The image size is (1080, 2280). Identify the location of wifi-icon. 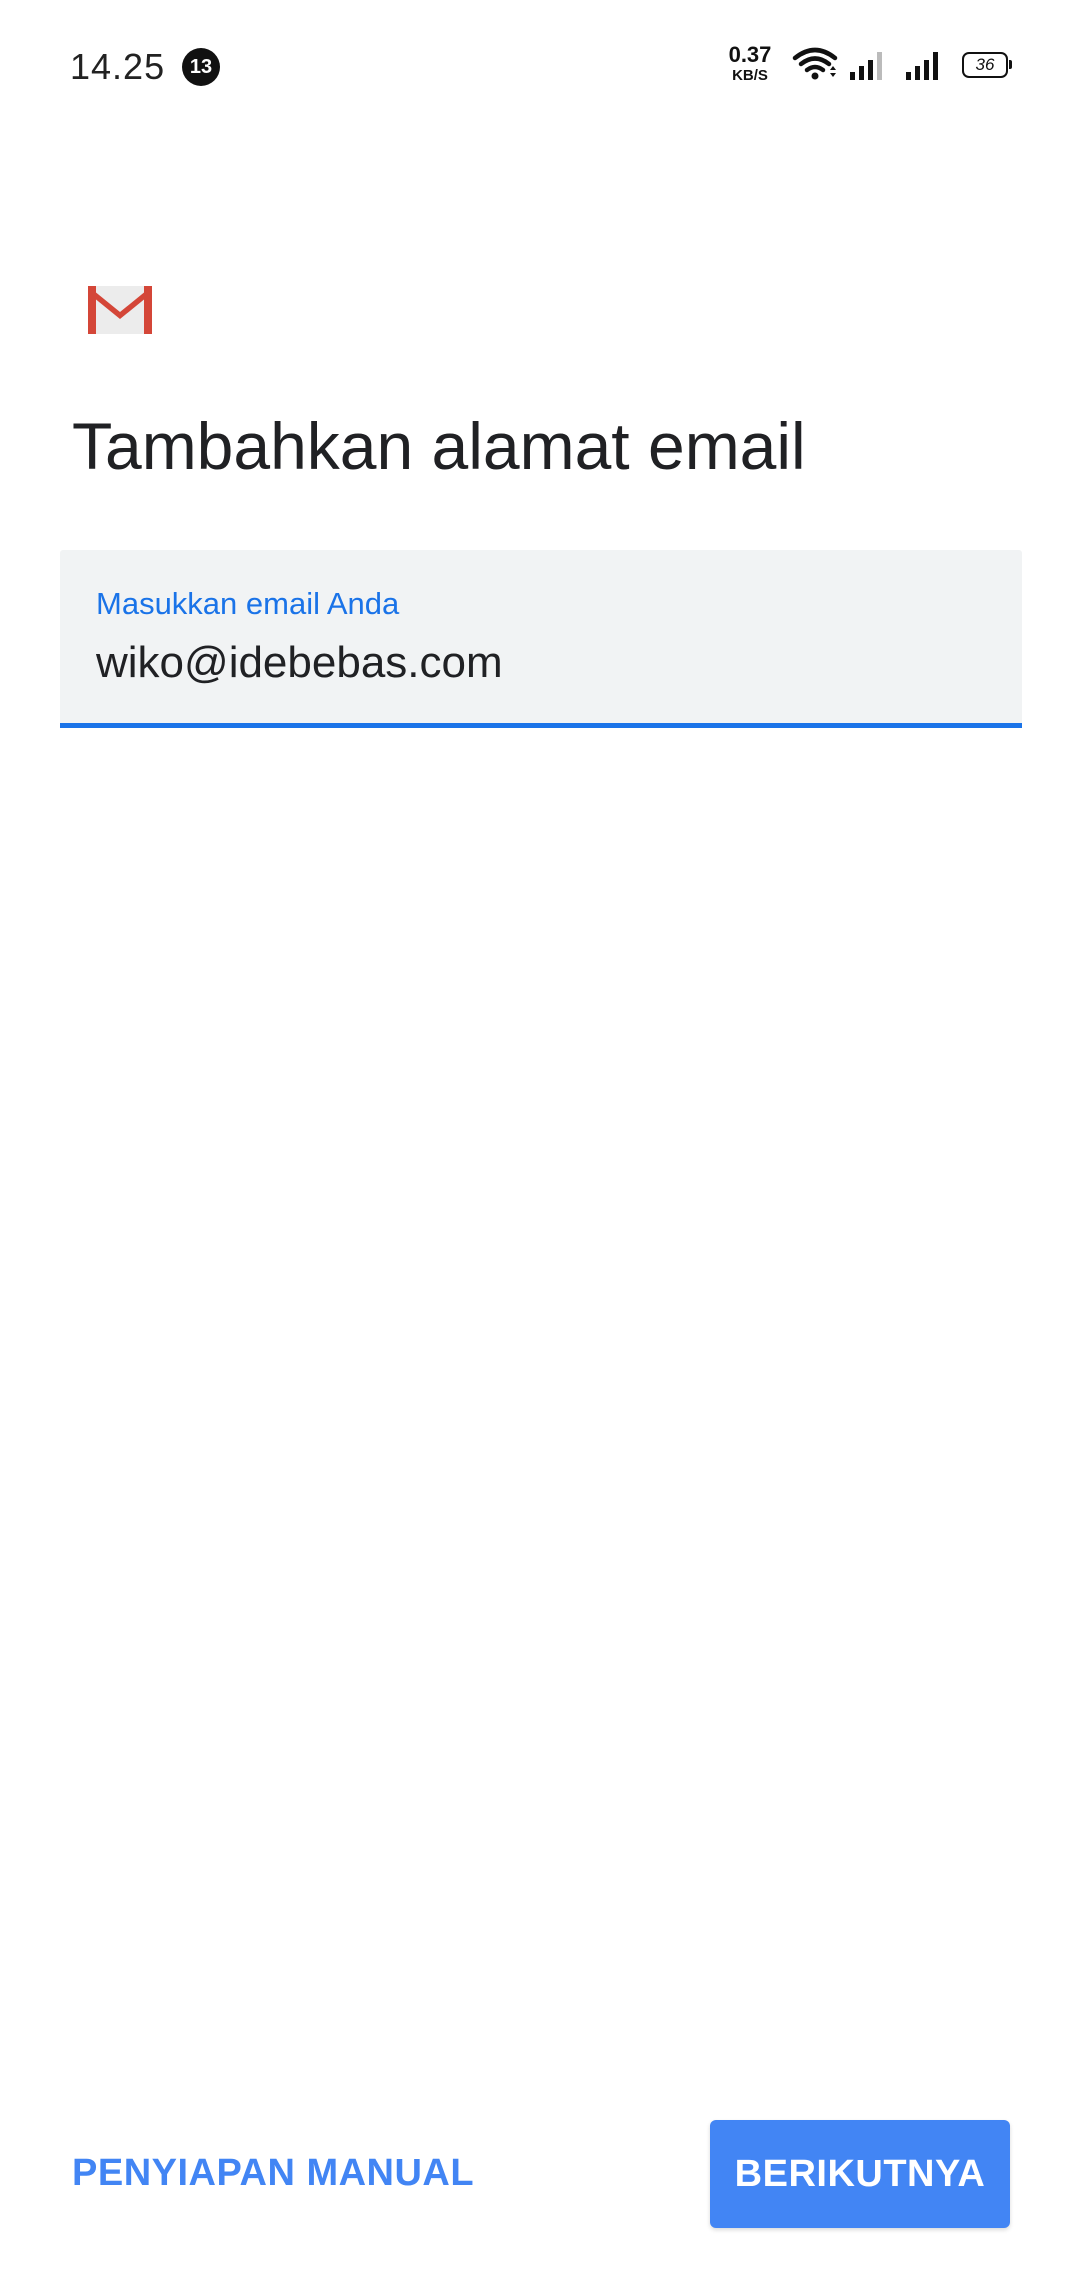
(815, 63).